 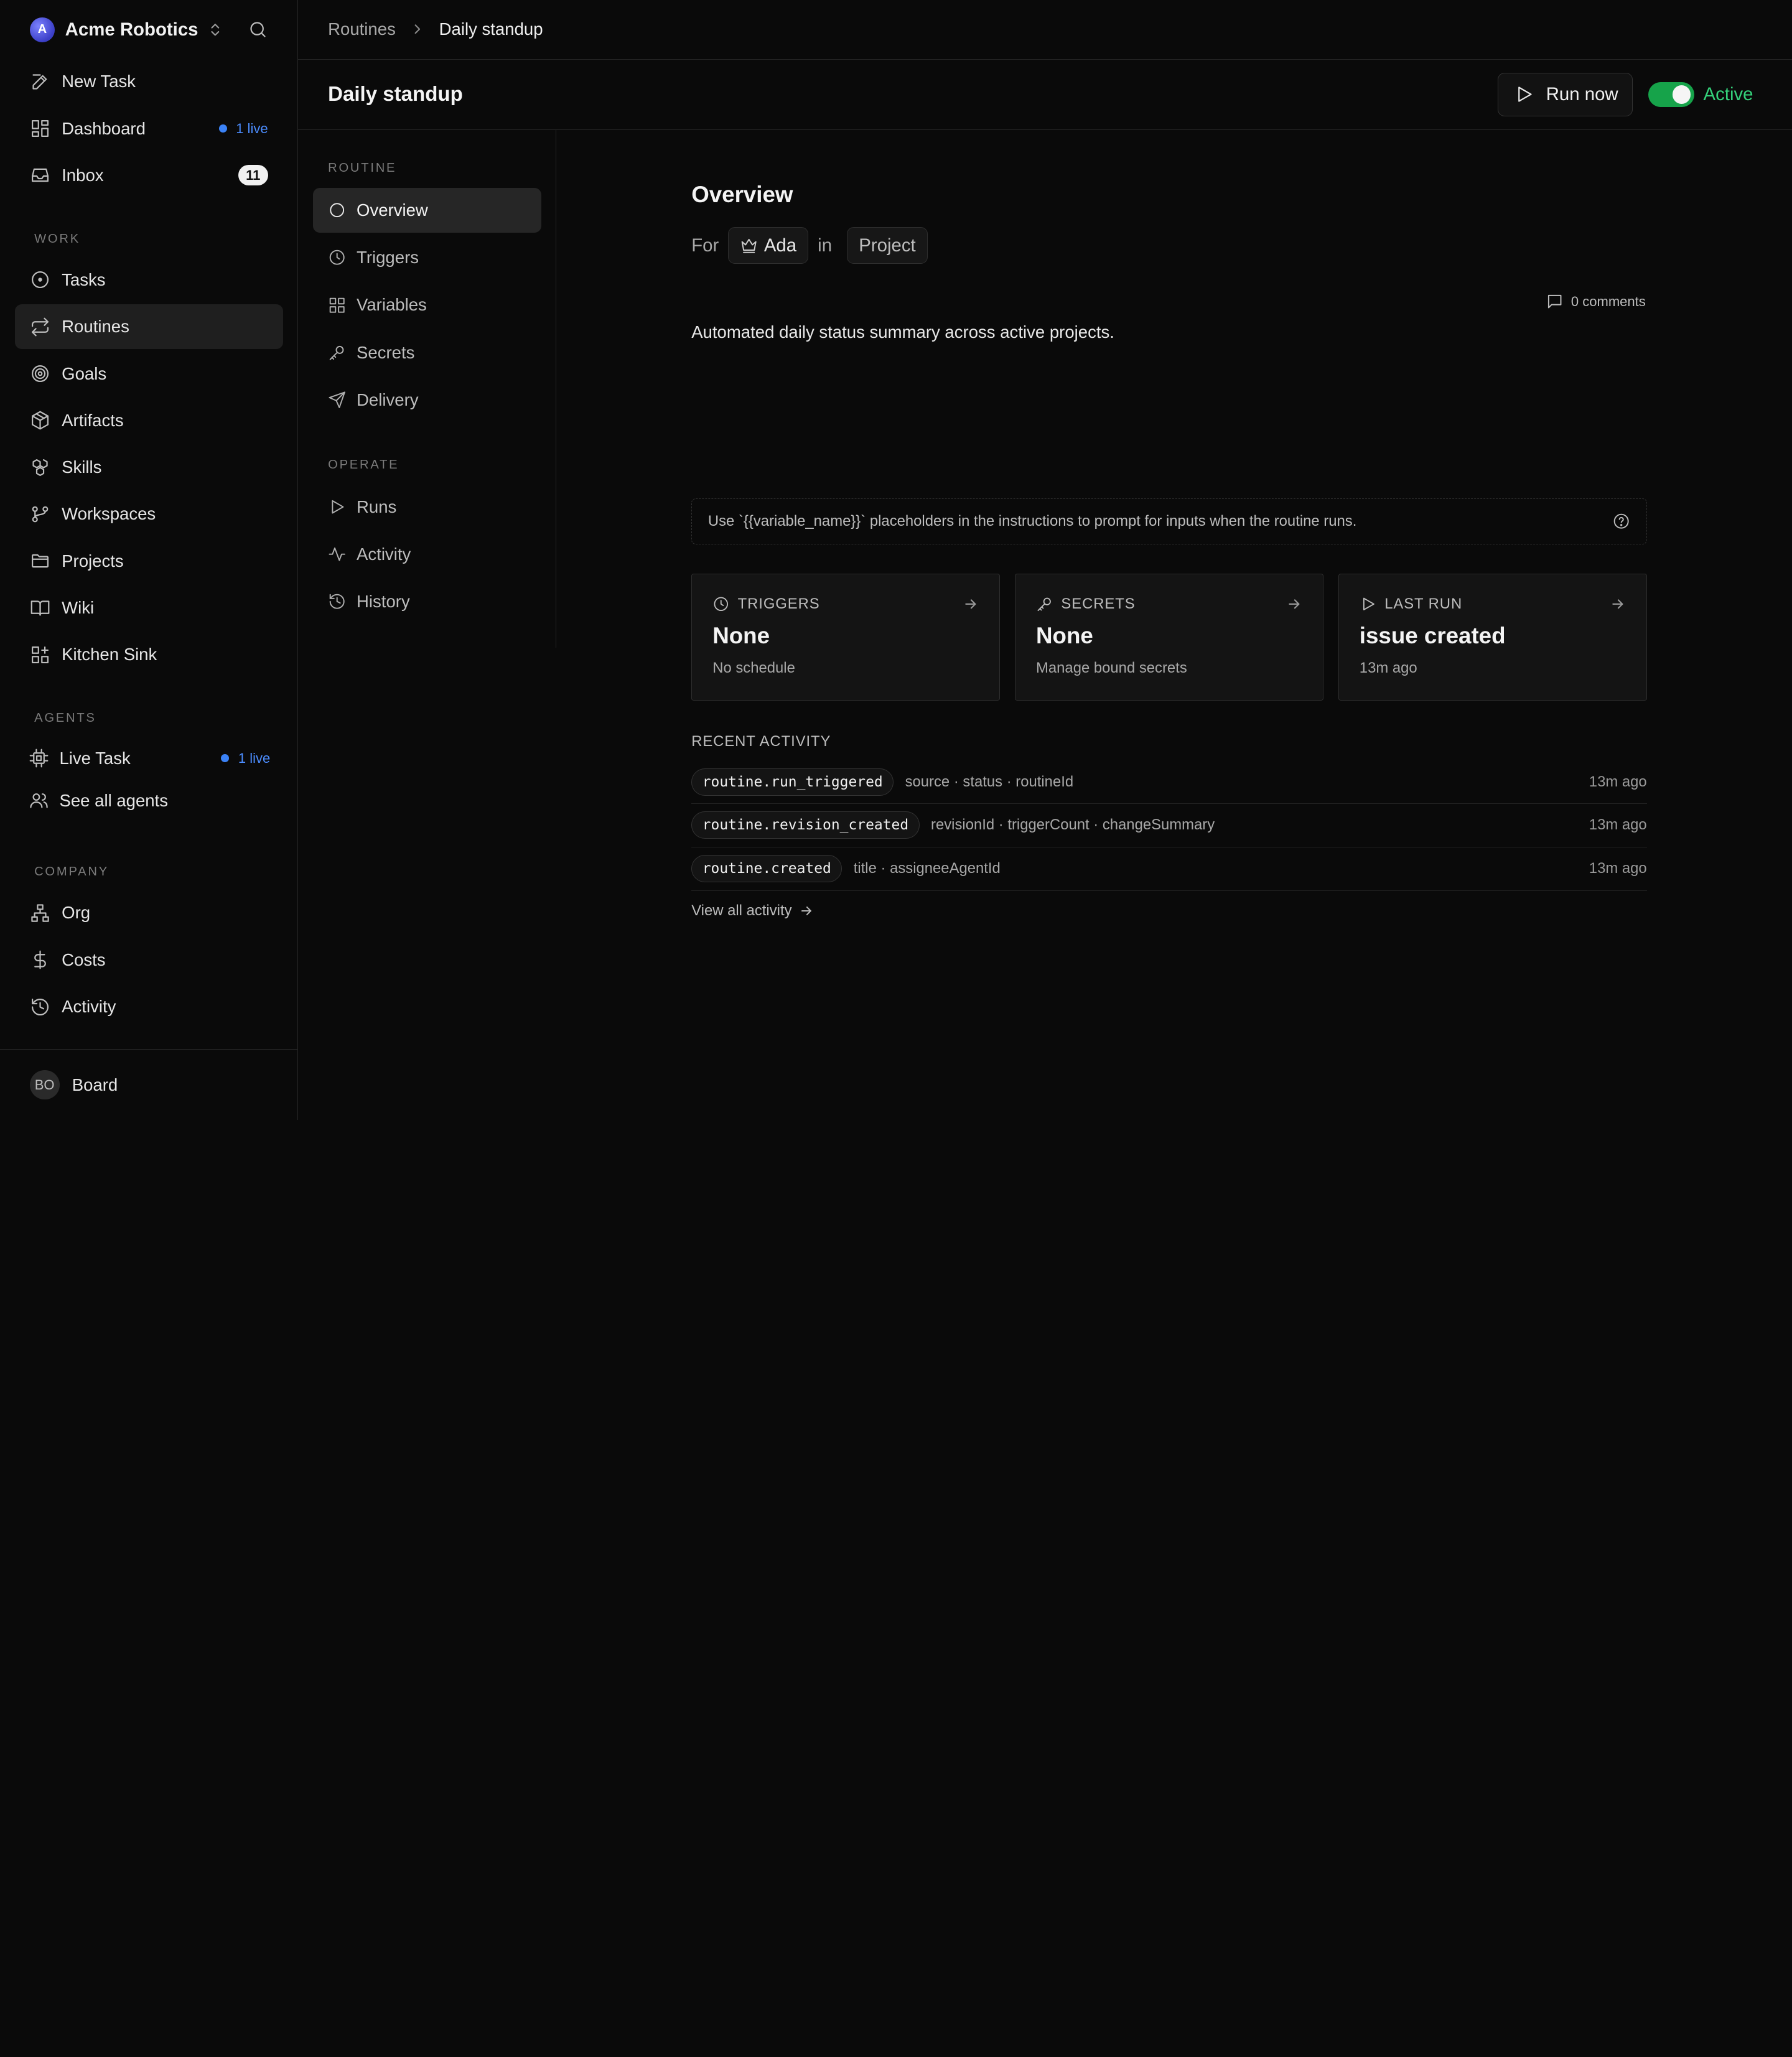 What do you see at coordinates (149, 280) in the screenshot?
I see `nav-tasks: Tasks` at bounding box center [149, 280].